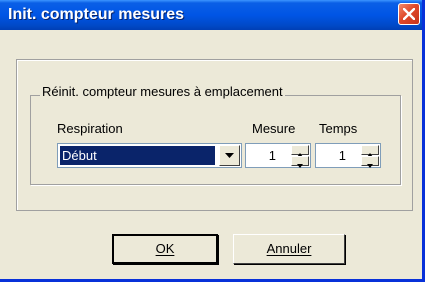 The height and width of the screenshot is (282, 425). I want to click on cancel-button: Annuler, so click(289, 249).